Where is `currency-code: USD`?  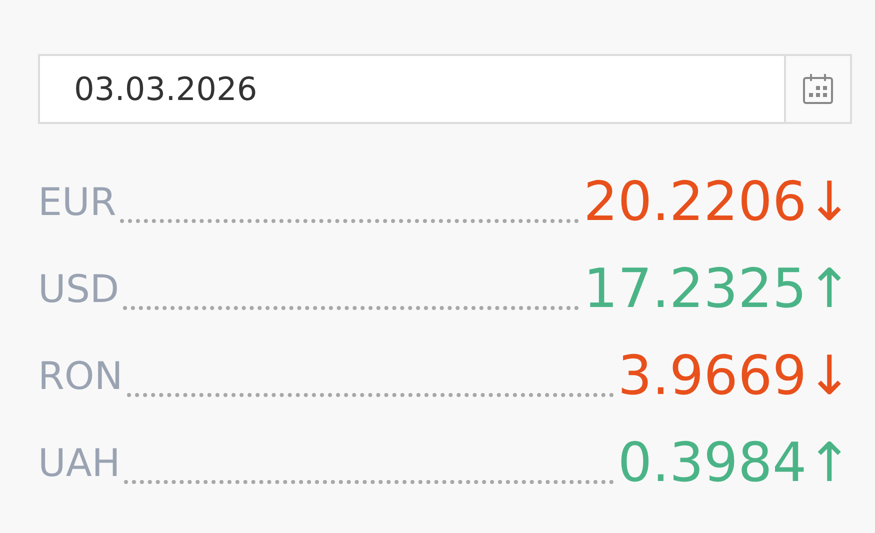 currency-code: USD is located at coordinates (79, 291).